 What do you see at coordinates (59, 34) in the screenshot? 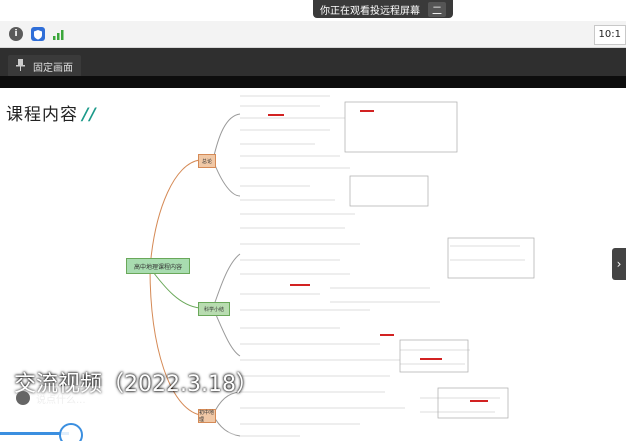
I see `signal-icon` at bounding box center [59, 34].